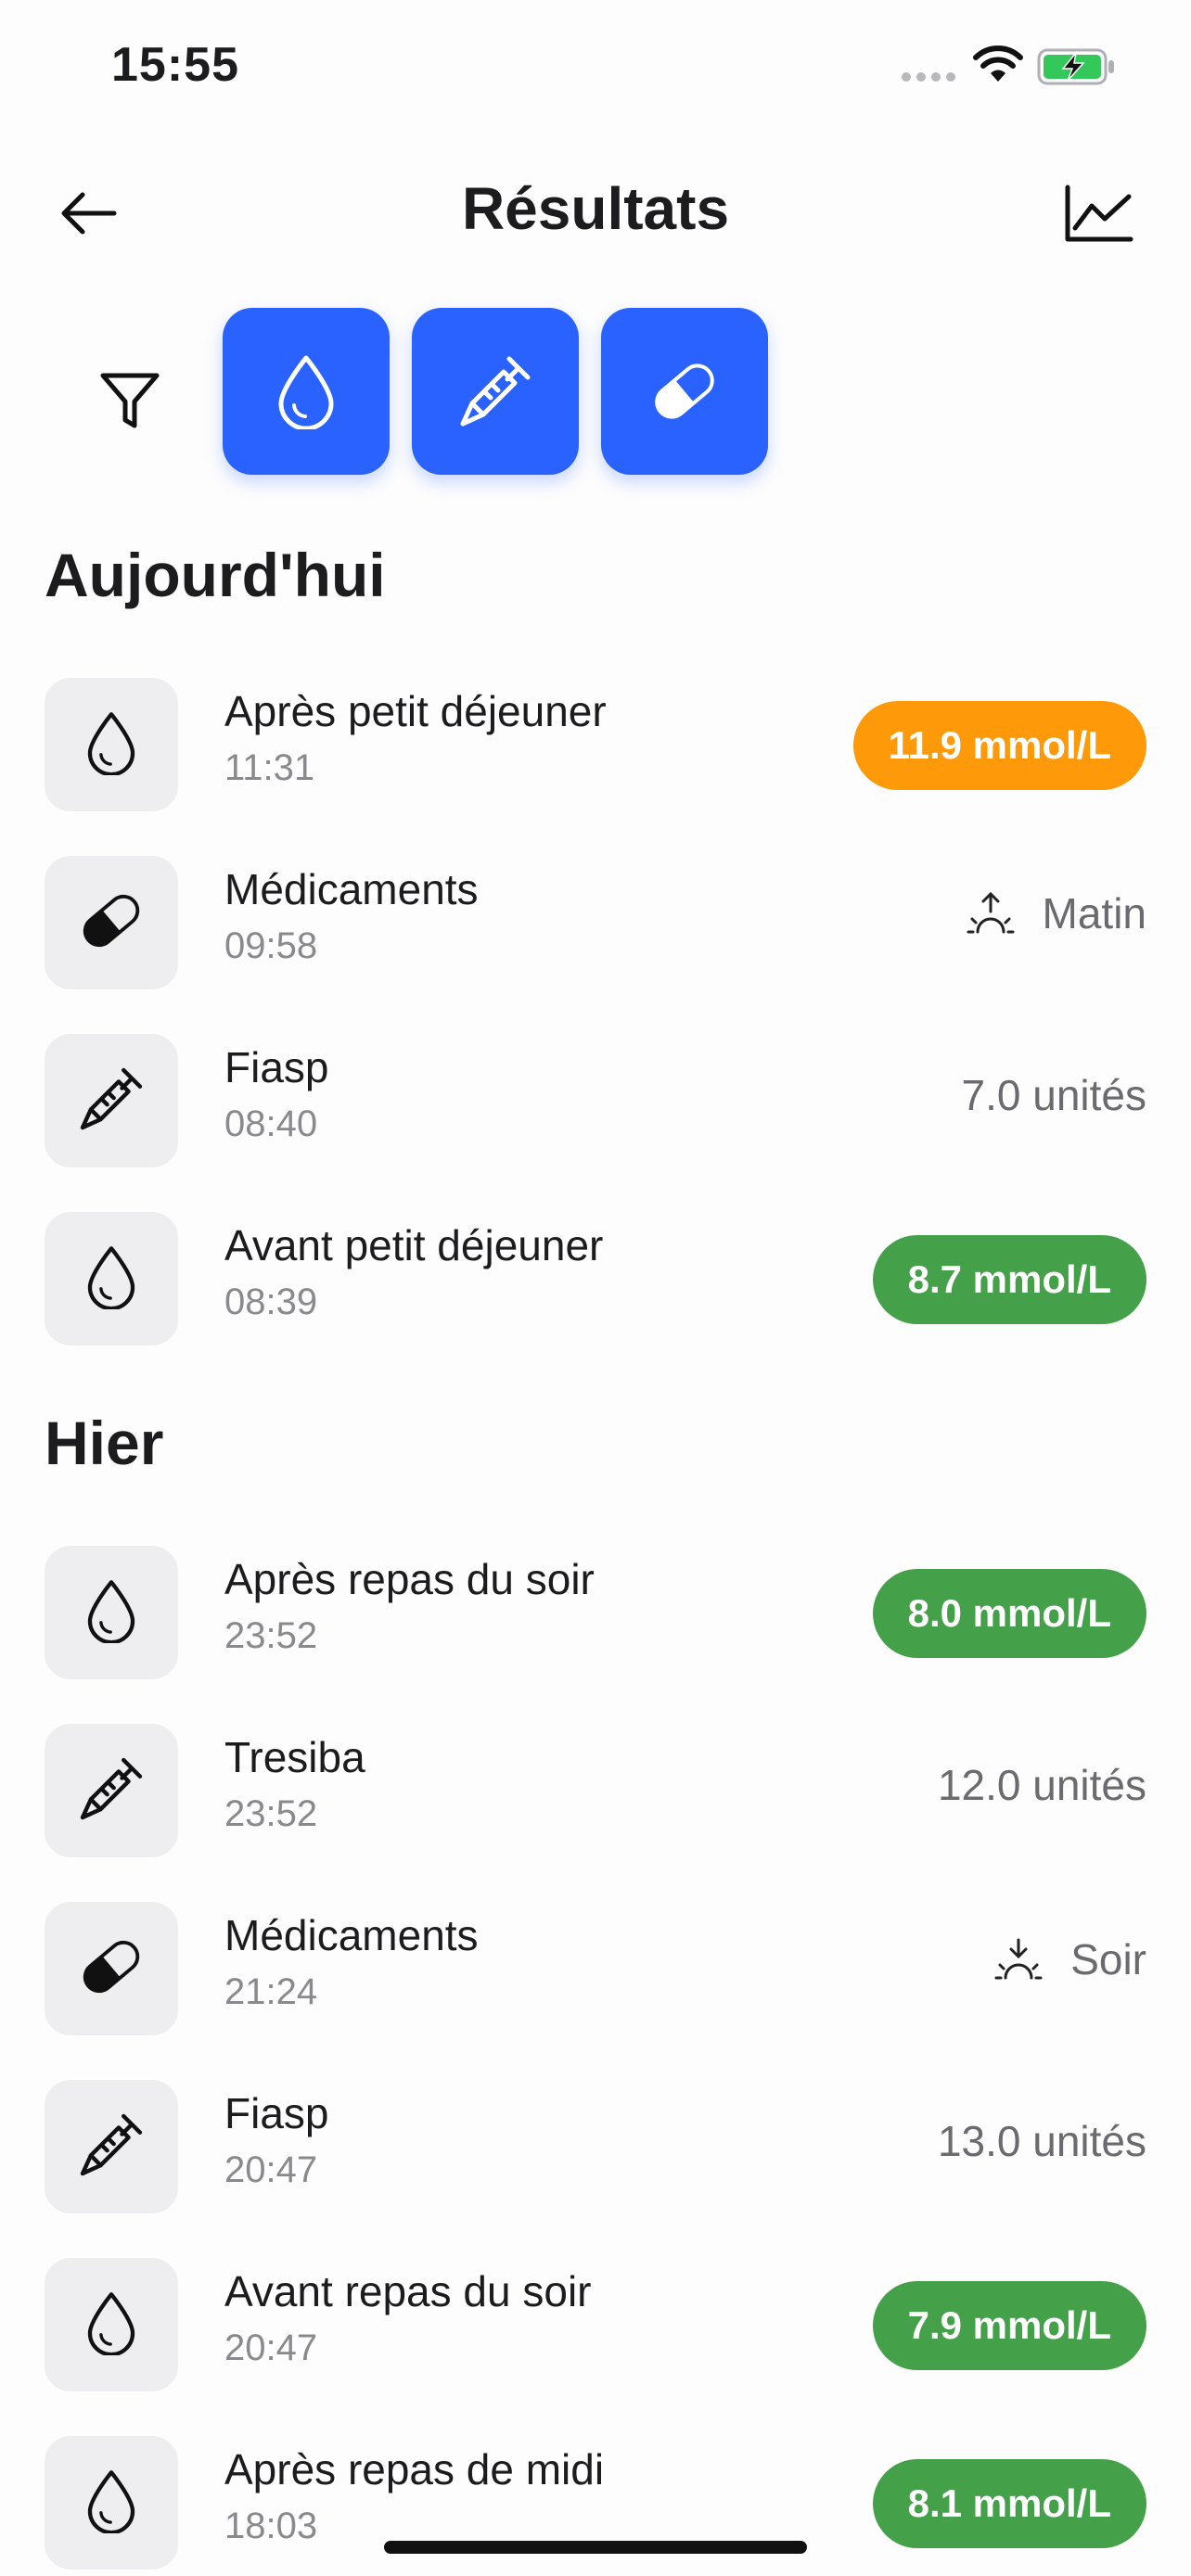 The image size is (1191, 2576). Describe the element at coordinates (595, 1968) in the screenshot. I see `list-item-medication: Médicaments 21:24 Soir` at that location.